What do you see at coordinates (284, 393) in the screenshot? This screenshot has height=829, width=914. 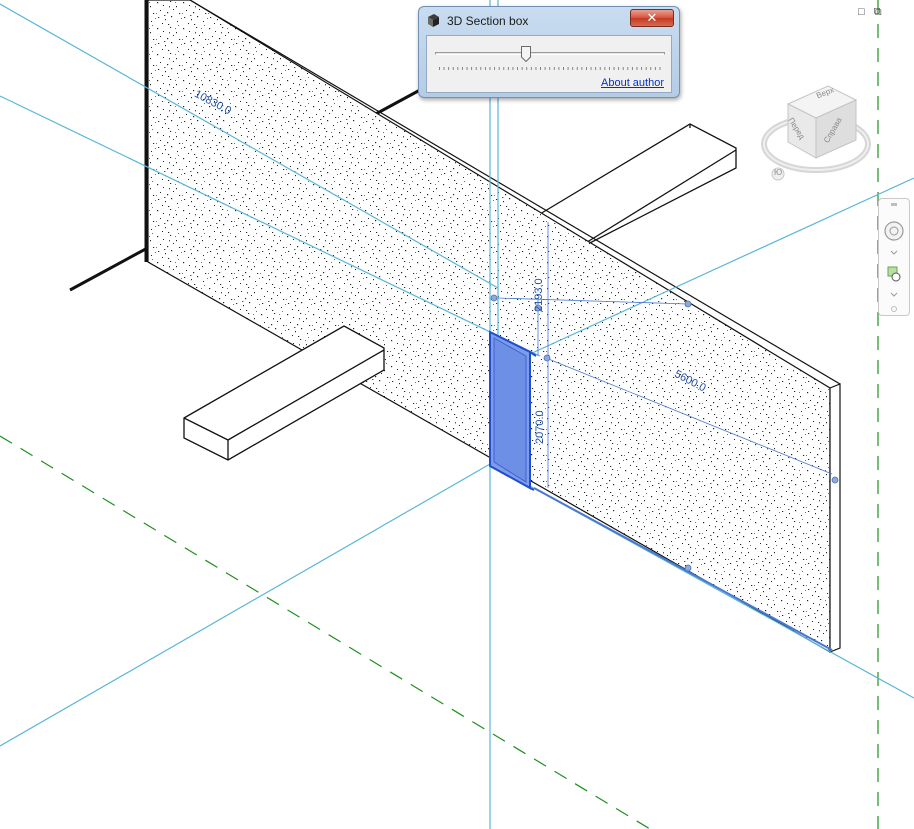 I see `beam-front` at bounding box center [284, 393].